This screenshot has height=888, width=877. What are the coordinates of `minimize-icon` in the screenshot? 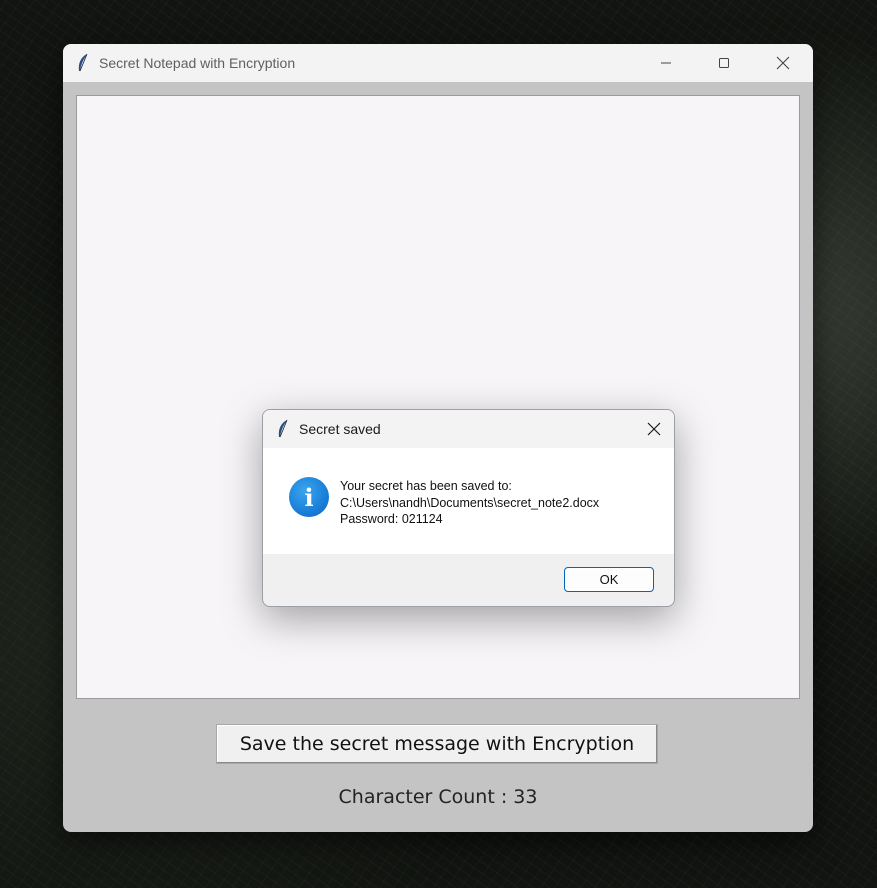 It's located at (666, 63).